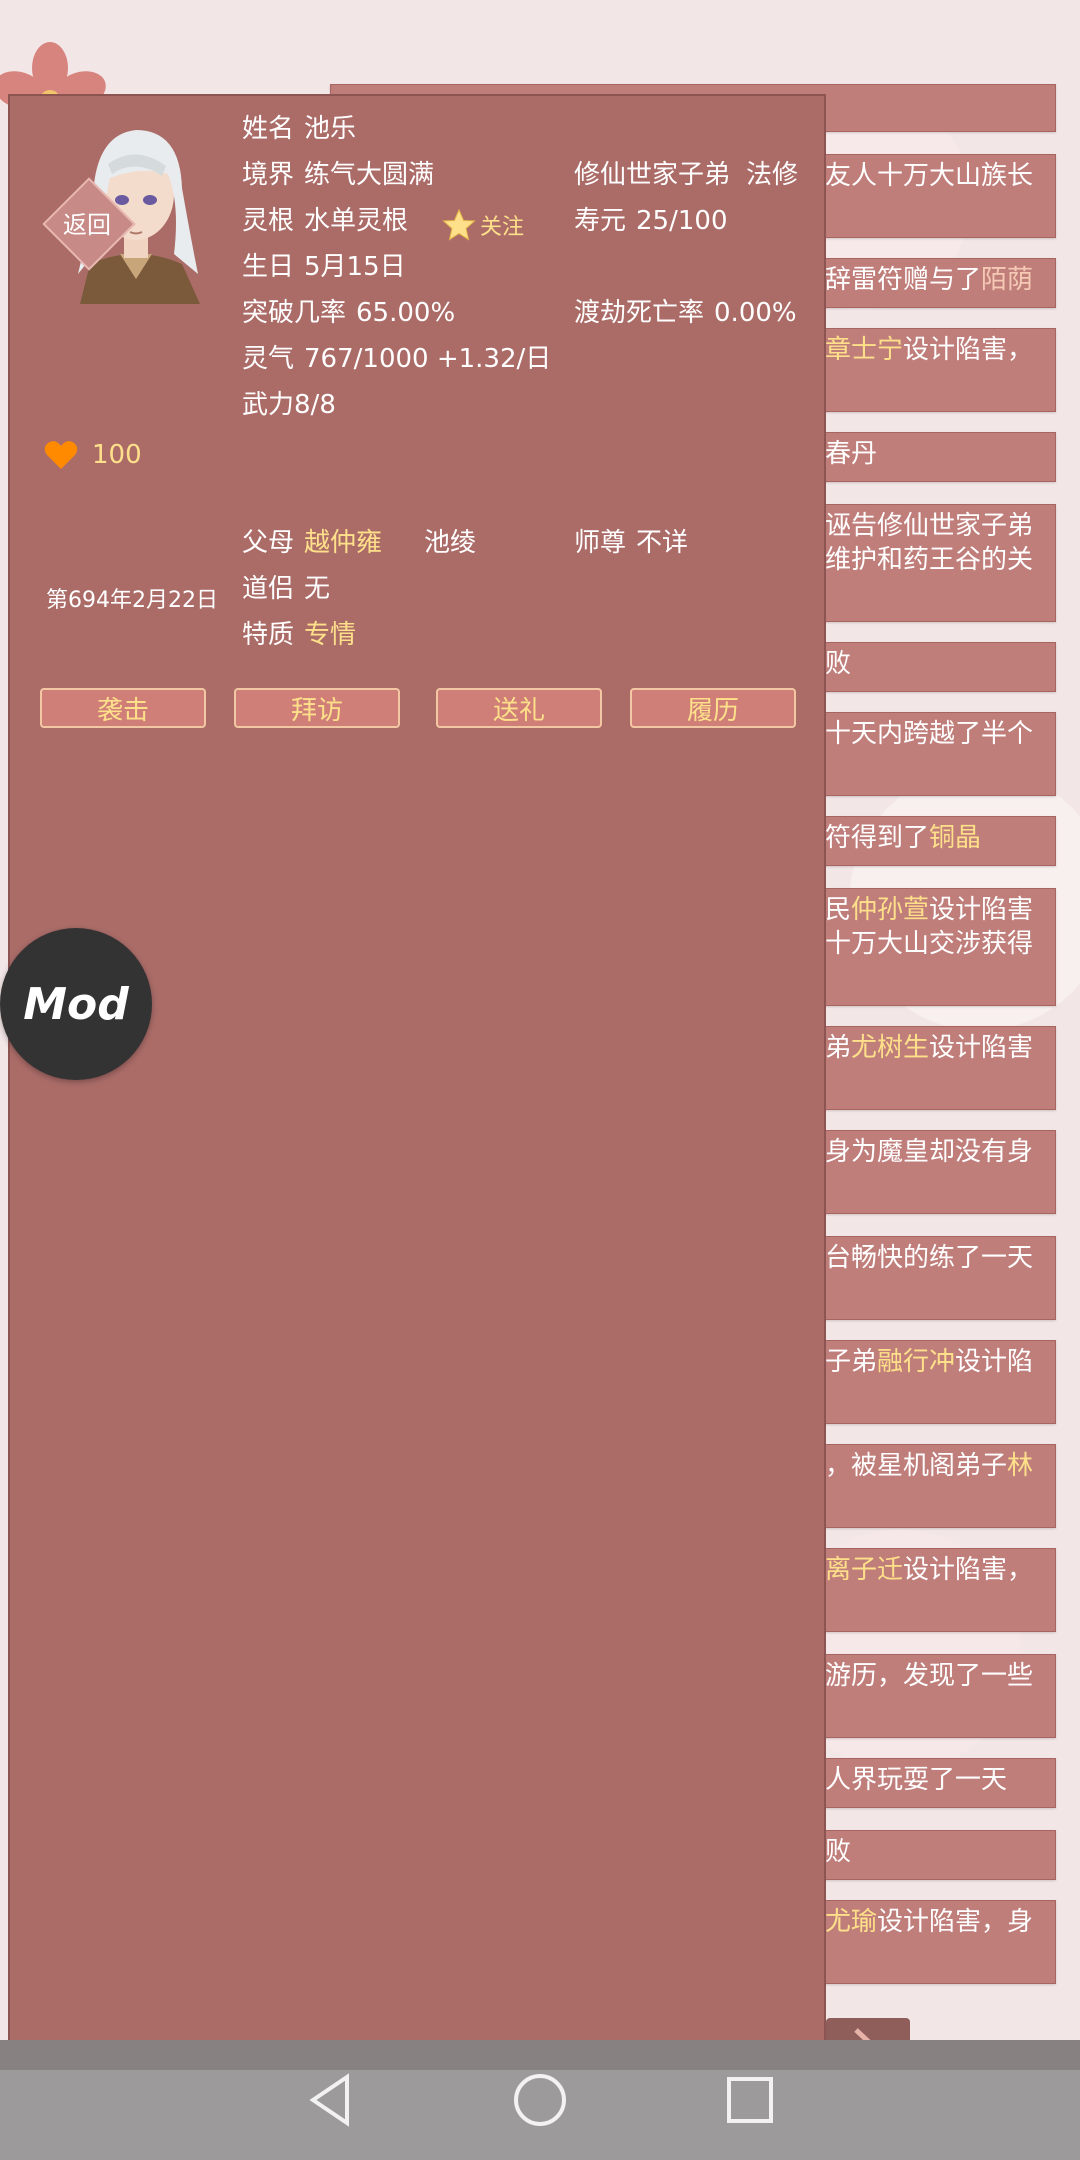 Image resolution: width=1080 pixels, height=2160 pixels. I want to click on system-navigation-bar, so click(540, 2100).